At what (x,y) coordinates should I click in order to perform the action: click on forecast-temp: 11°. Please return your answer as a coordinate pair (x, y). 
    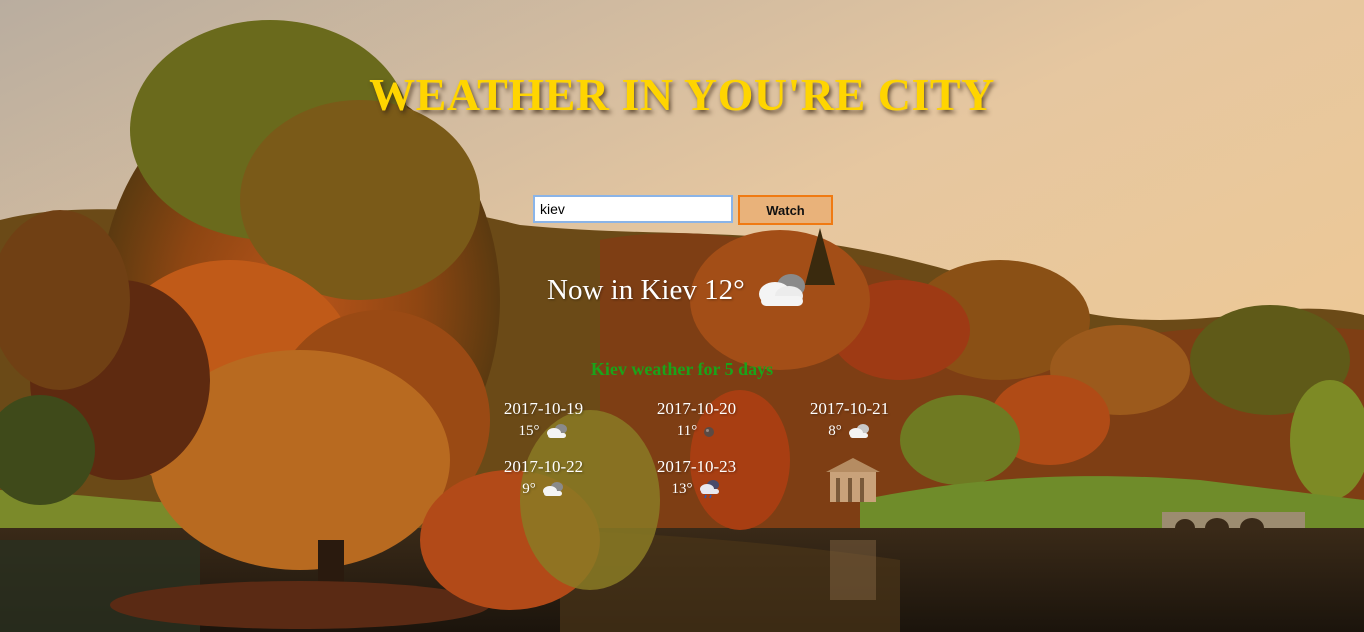
    Looking at the image, I should click on (687, 431).